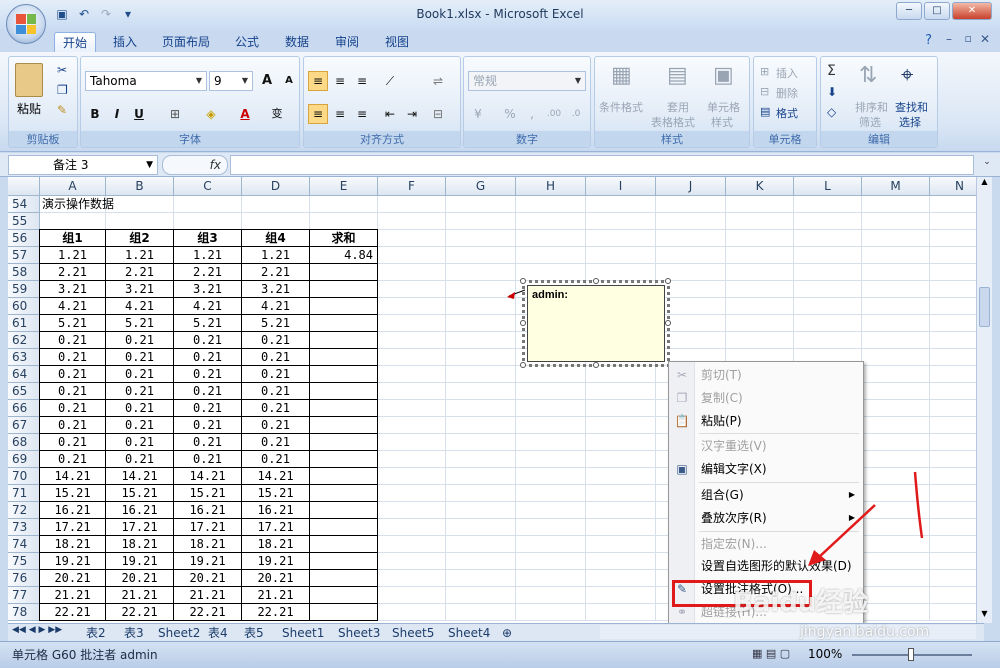 The image size is (1000, 668). What do you see at coordinates (825, 654) in the screenshot?
I see `zoom-level: 100%` at bounding box center [825, 654].